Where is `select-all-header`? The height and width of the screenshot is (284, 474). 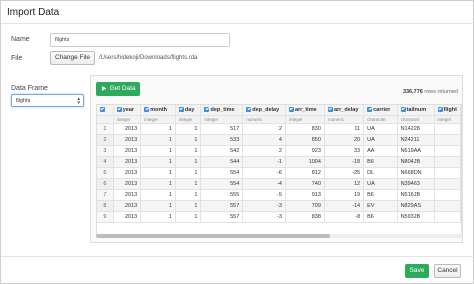 select-all-header is located at coordinates (105, 110).